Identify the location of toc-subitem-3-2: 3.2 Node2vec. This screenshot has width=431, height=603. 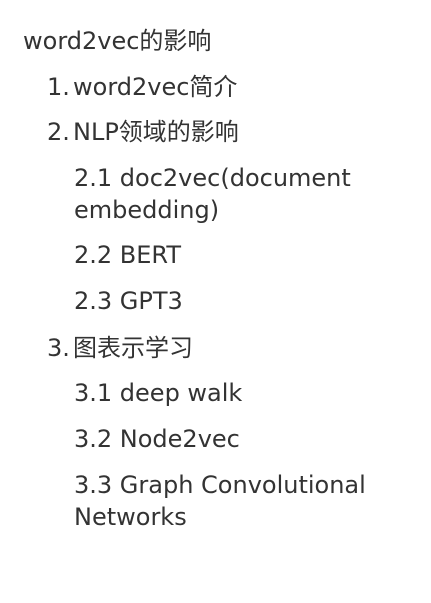
(244, 439).